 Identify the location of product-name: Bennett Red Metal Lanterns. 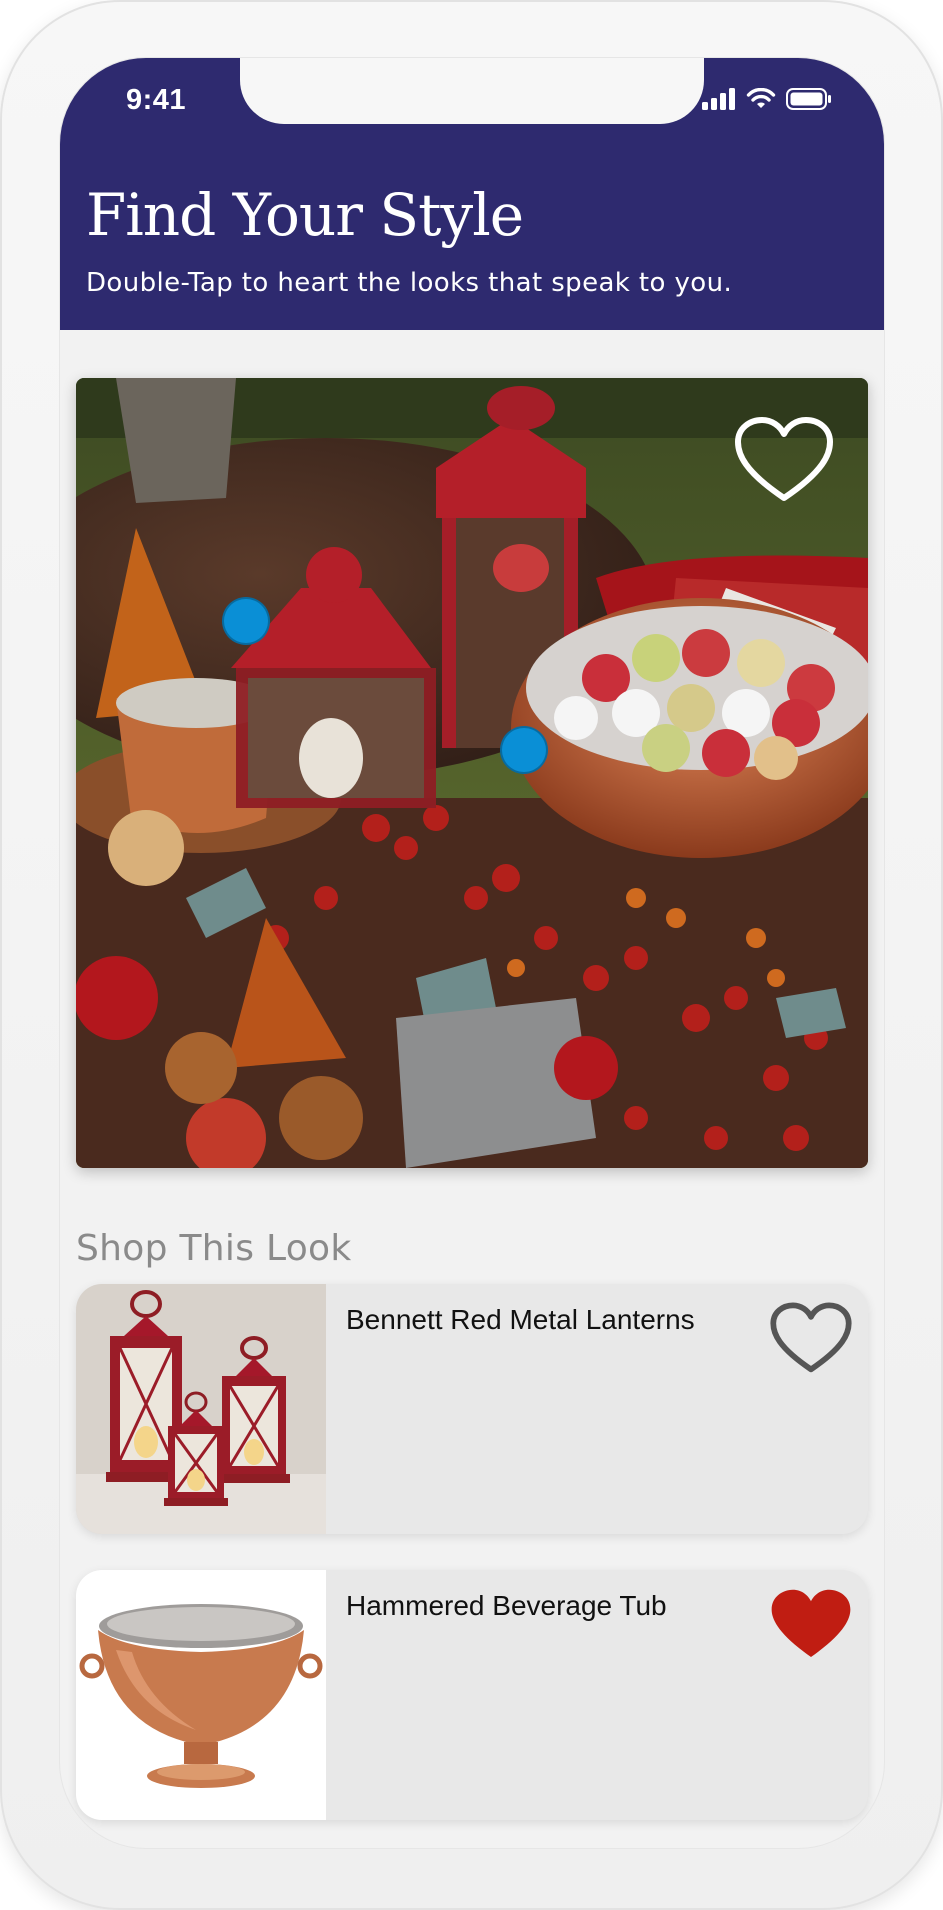
(520, 1319).